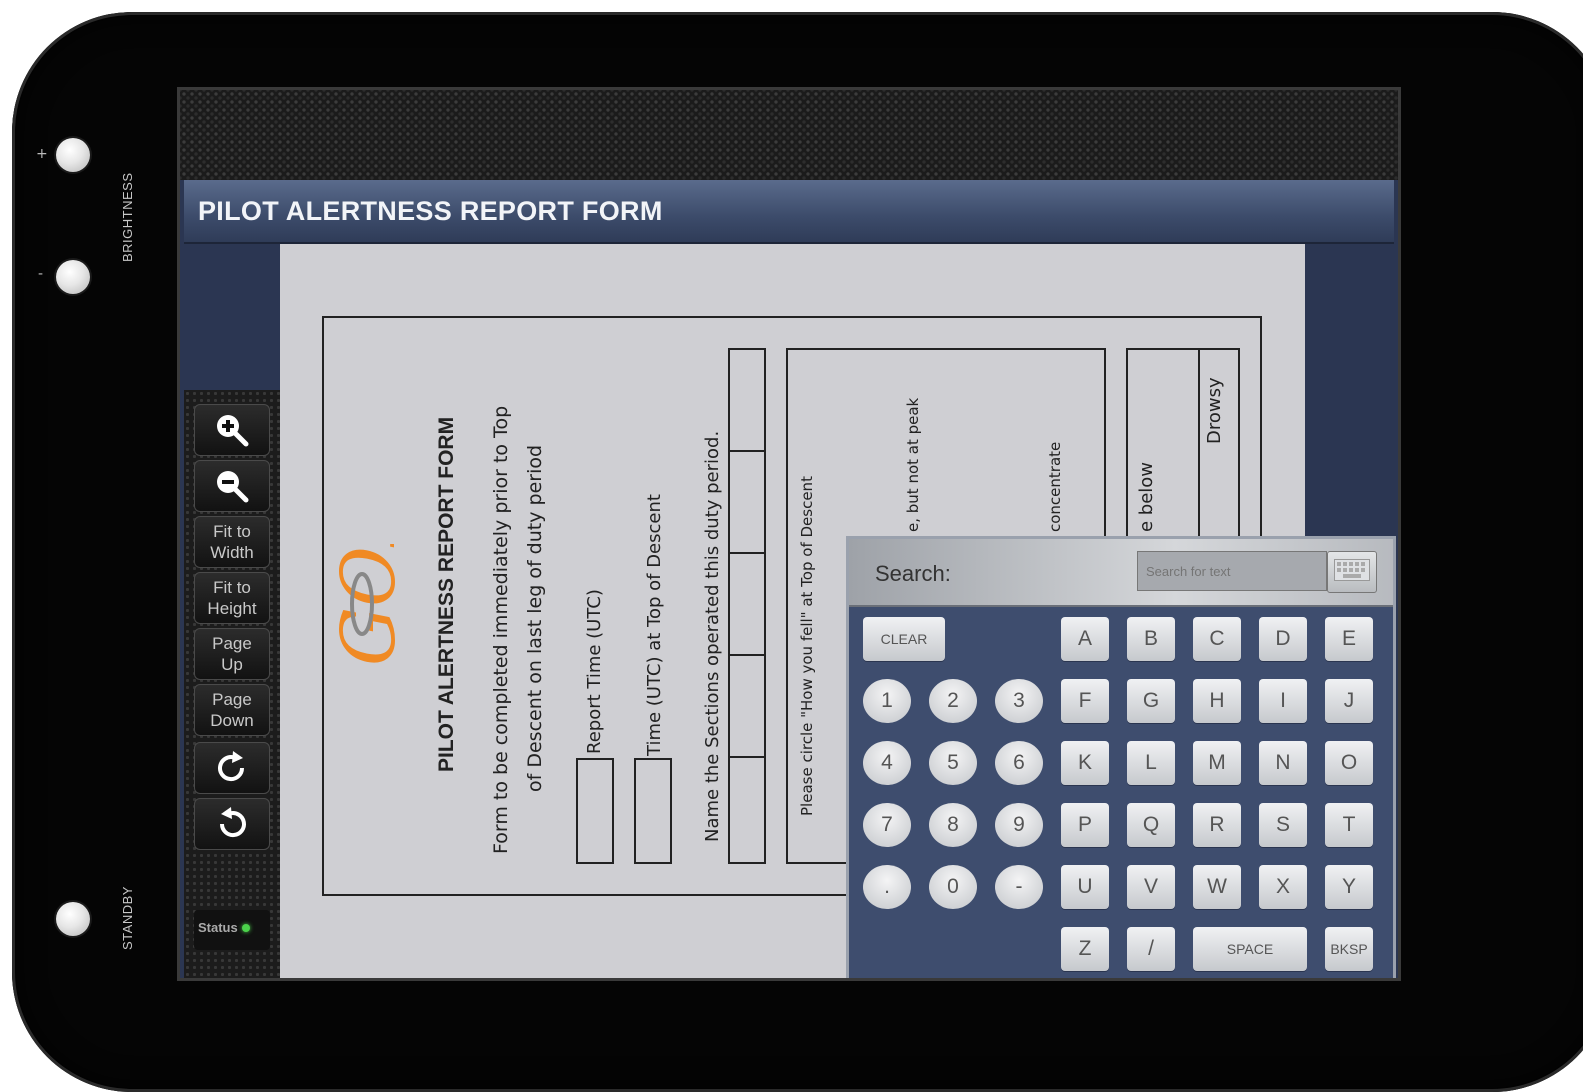 This screenshot has height=1092, width=1583. What do you see at coordinates (1217, 763) in the screenshot?
I see `key-m: M` at bounding box center [1217, 763].